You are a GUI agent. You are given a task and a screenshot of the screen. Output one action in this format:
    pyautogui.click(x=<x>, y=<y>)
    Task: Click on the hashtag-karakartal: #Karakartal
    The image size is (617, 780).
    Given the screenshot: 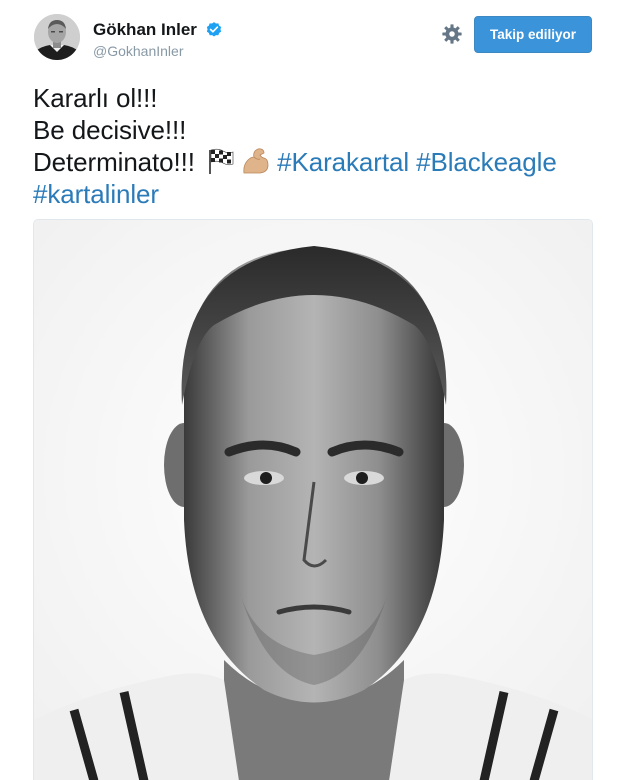 What is the action you would take?
    pyautogui.click(x=343, y=162)
    